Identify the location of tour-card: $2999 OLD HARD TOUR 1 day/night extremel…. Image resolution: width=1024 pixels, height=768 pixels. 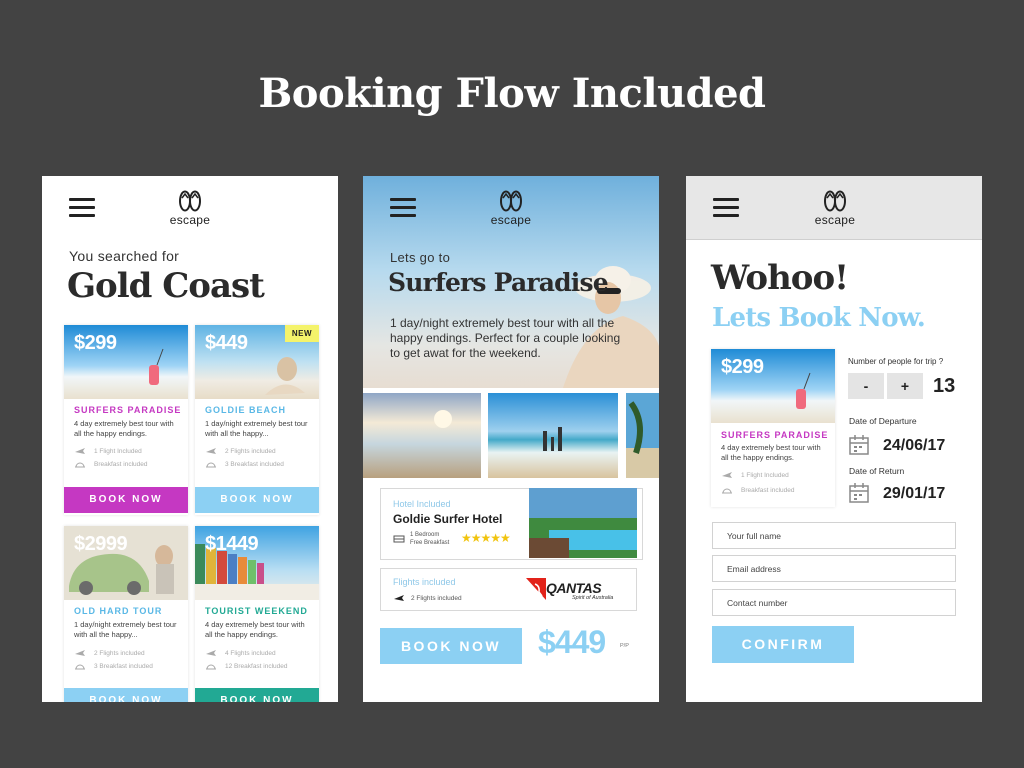
(126, 614).